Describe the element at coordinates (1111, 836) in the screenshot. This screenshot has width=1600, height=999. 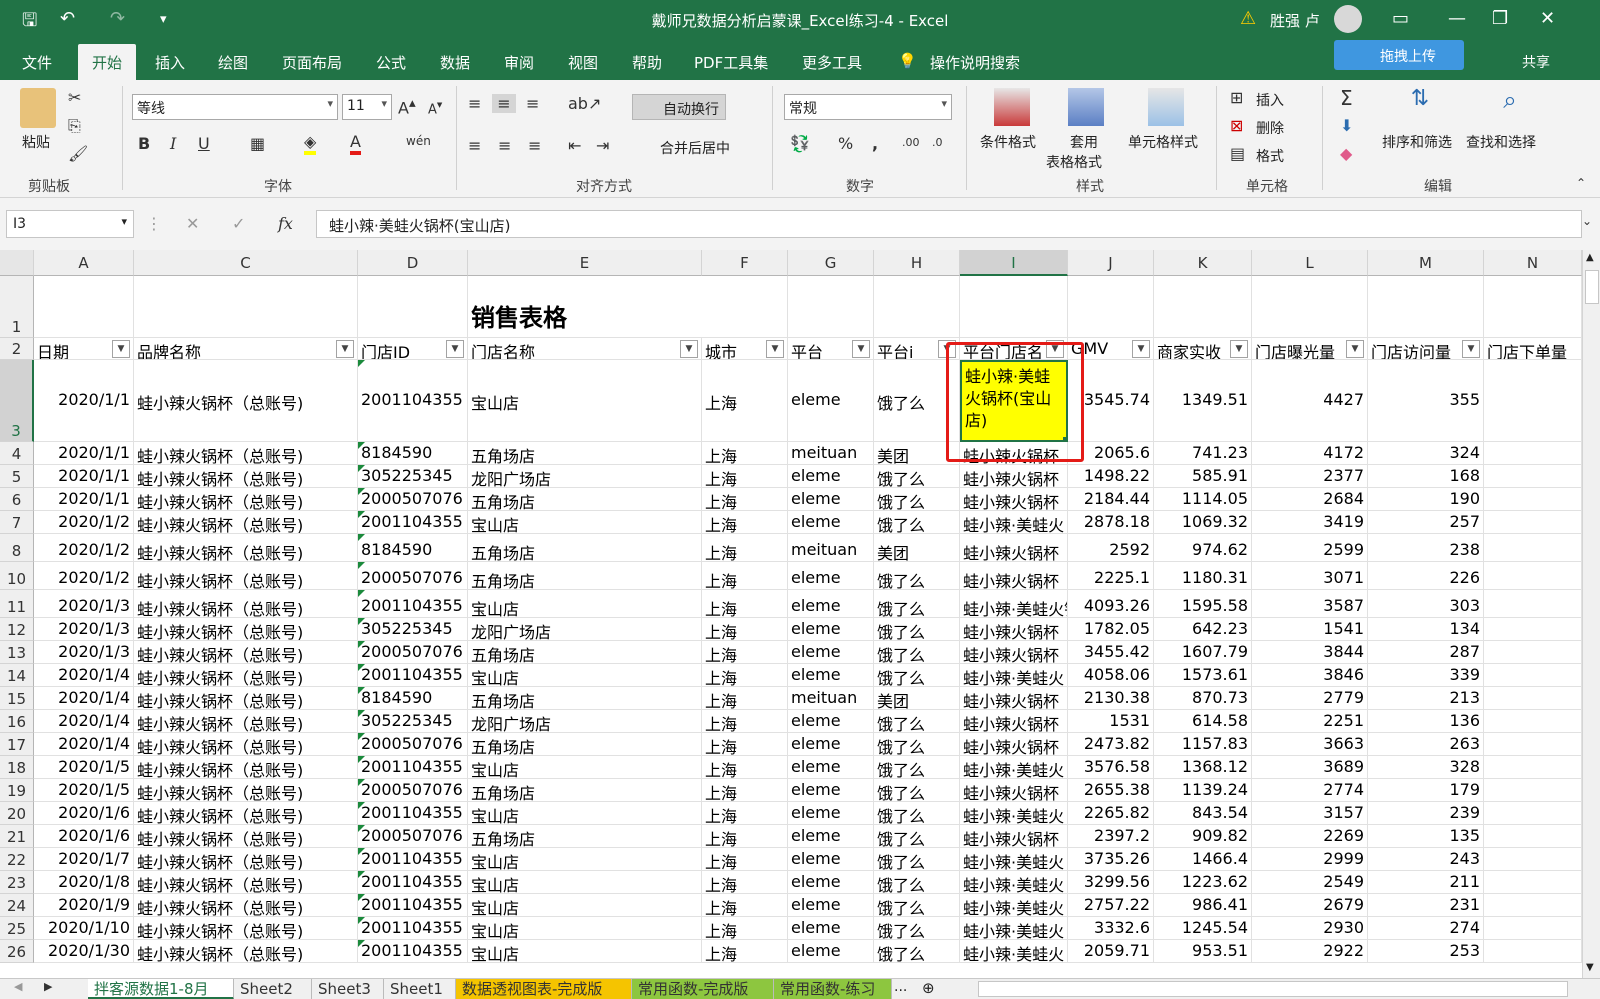
I see `data-cell: 2397.2` at that location.